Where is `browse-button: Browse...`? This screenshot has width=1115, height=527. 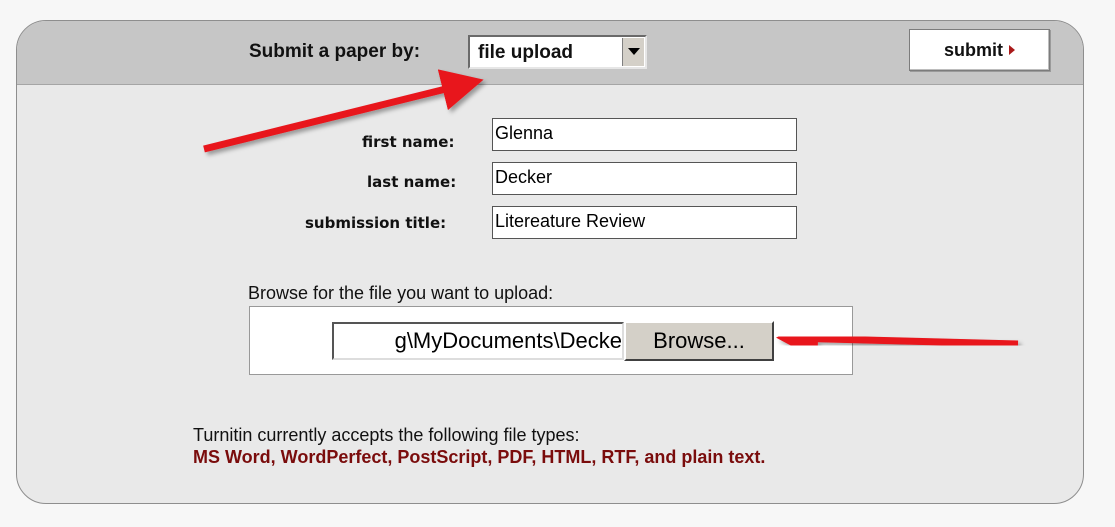 browse-button: Browse... is located at coordinates (699, 341).